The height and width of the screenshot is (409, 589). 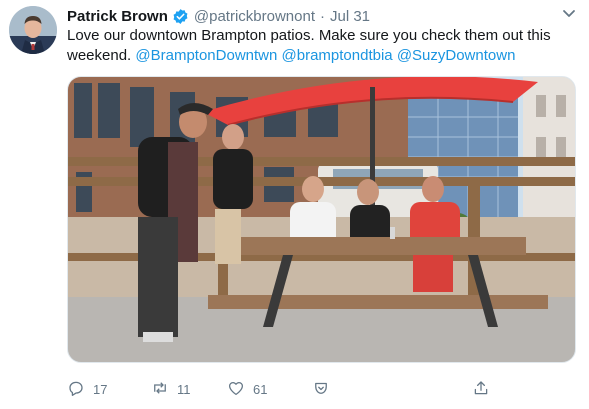 I want to click on tip-jar-icon, so click(x=321, y=389).